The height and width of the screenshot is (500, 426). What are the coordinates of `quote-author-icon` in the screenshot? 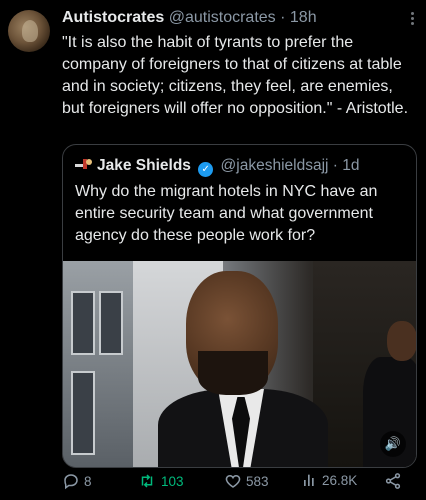 It's located at (83, 164).